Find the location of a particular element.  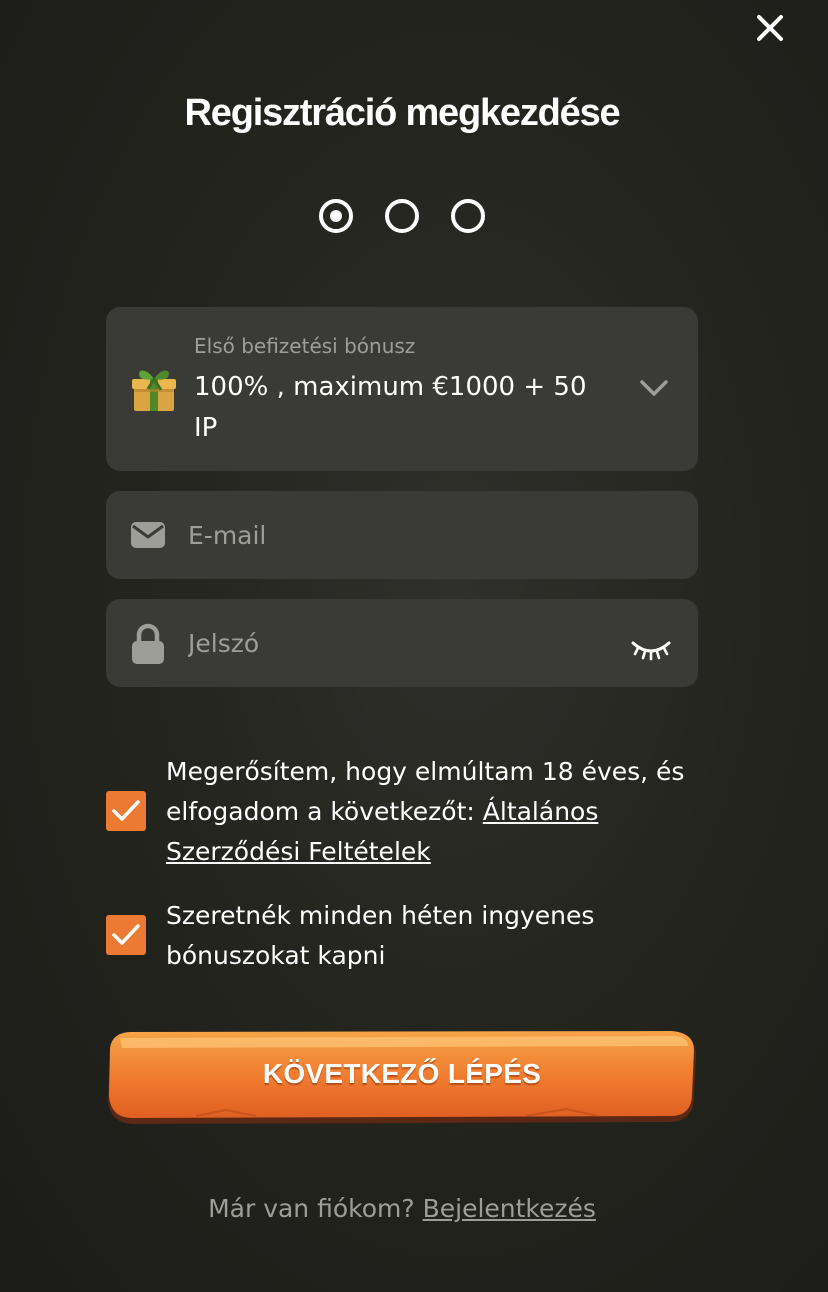

bonus-label: Első befizetési bónusz is located at coordinates (305, 346).